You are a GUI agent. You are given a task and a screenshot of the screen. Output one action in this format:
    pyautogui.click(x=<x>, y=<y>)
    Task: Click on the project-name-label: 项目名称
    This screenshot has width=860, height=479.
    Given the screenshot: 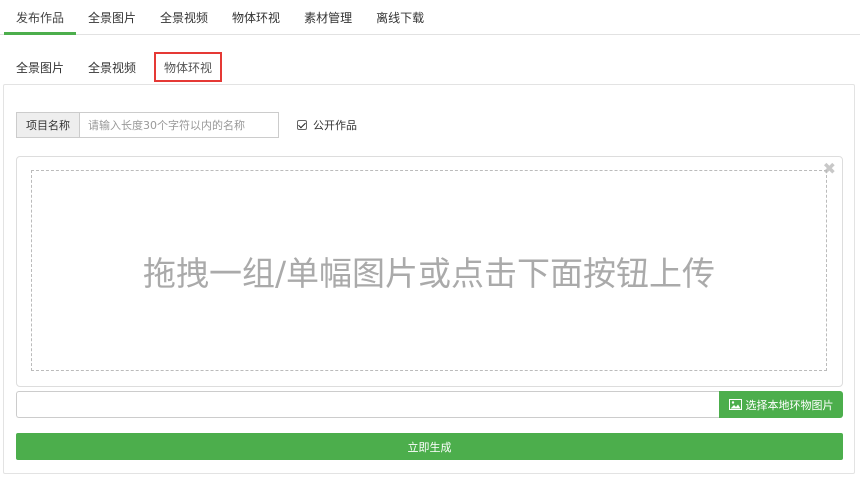 What is the action you would take?
    pyautogui.click(x=47, y=125)
    